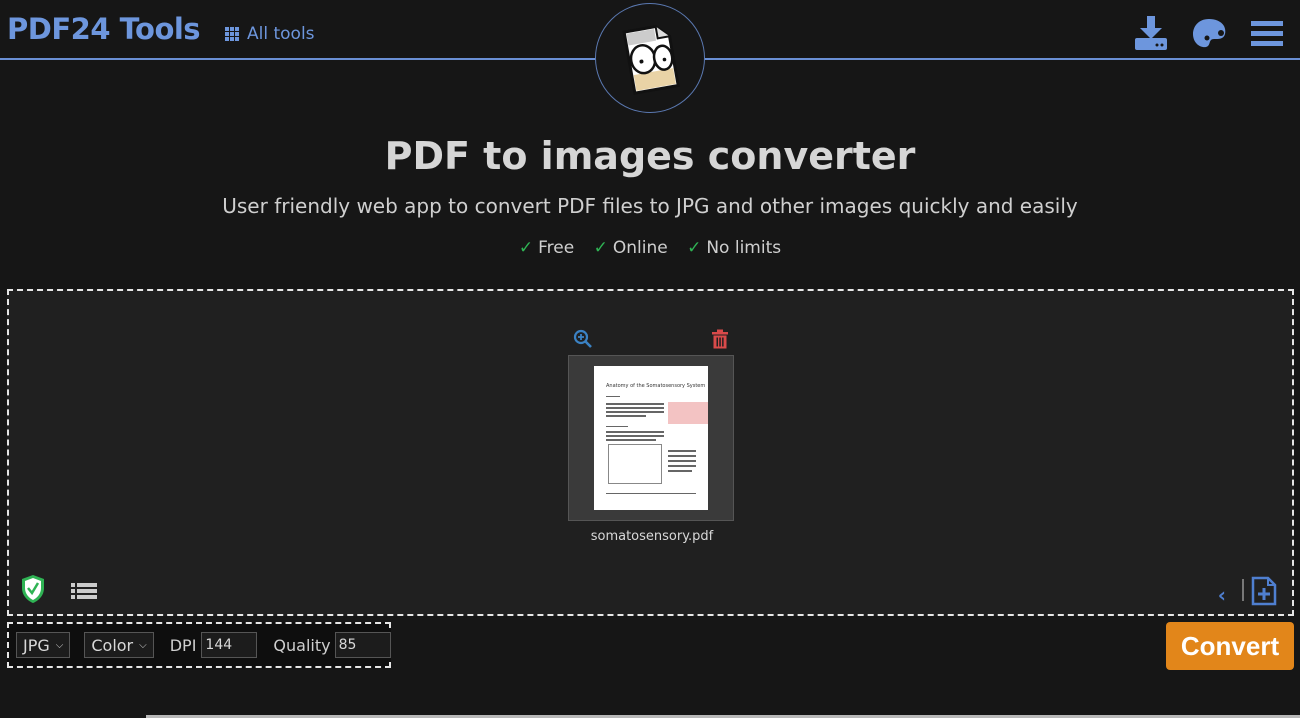  I want to click on dpi-label: DPI, so click(183, 645).